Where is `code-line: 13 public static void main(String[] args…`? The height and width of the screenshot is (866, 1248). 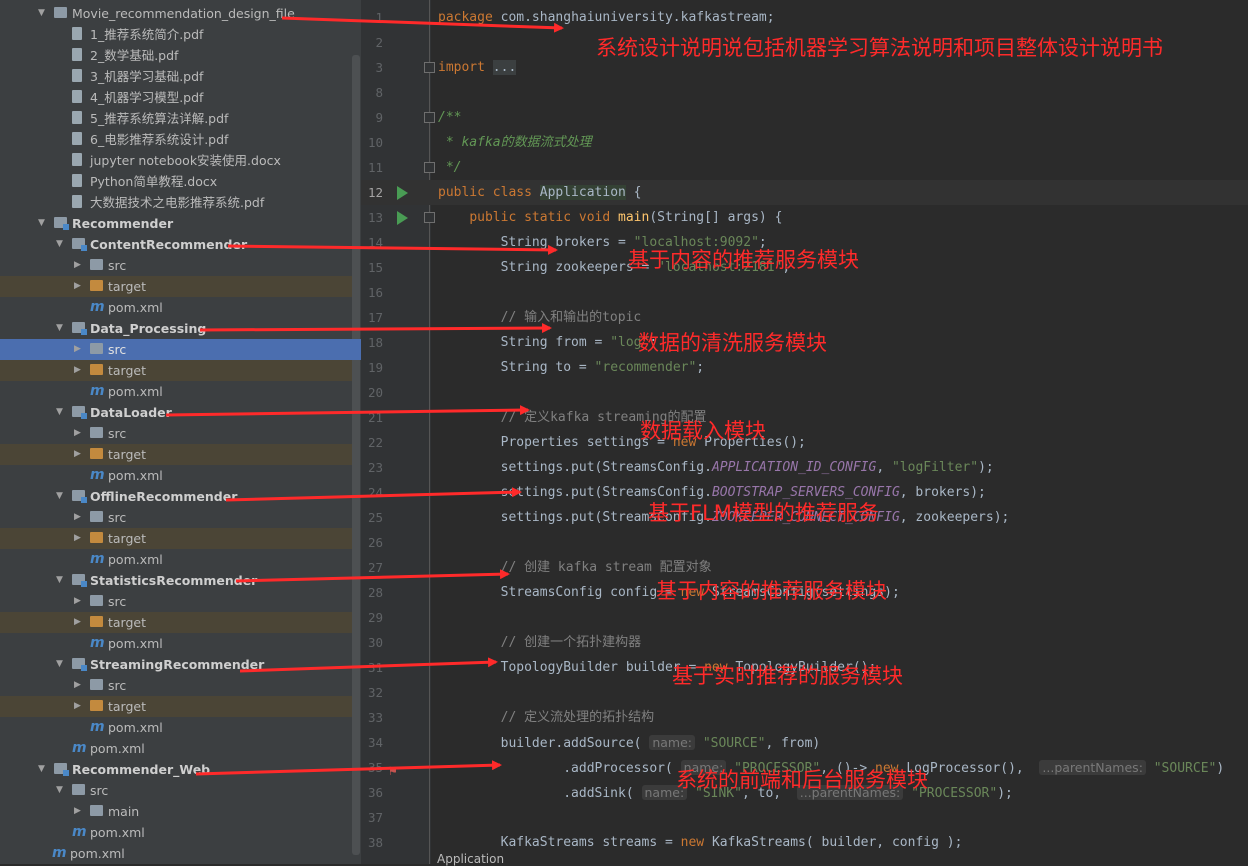 code-line: 13 public static void main(String[] args… is located at coordinates (804, 217).